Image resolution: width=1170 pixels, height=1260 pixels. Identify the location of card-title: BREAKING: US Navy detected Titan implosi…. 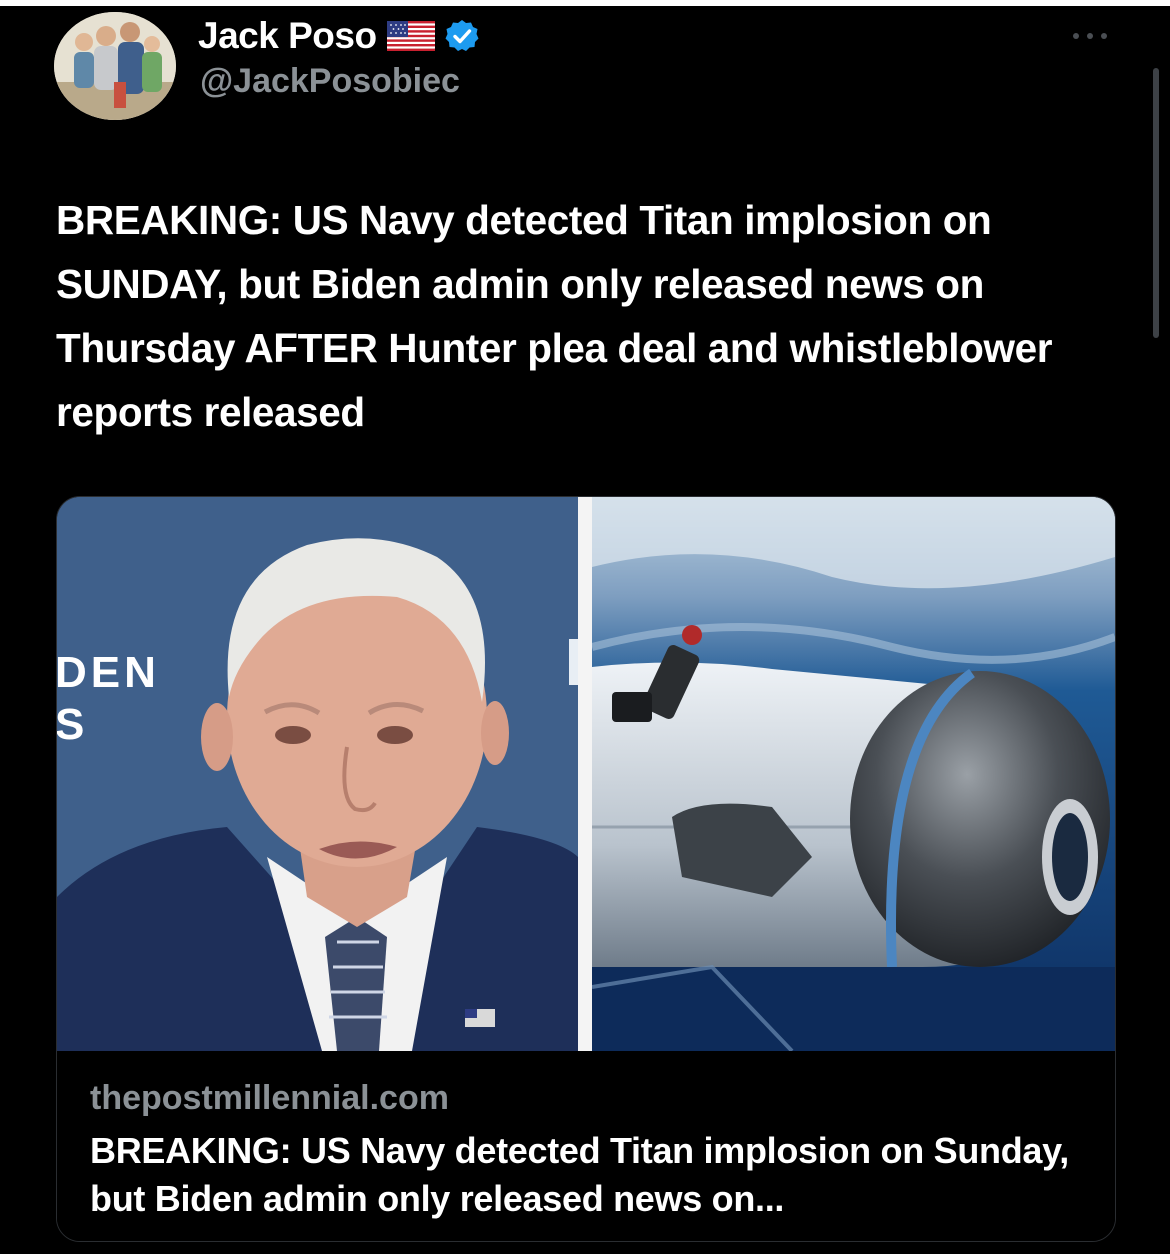
(590, 1175).